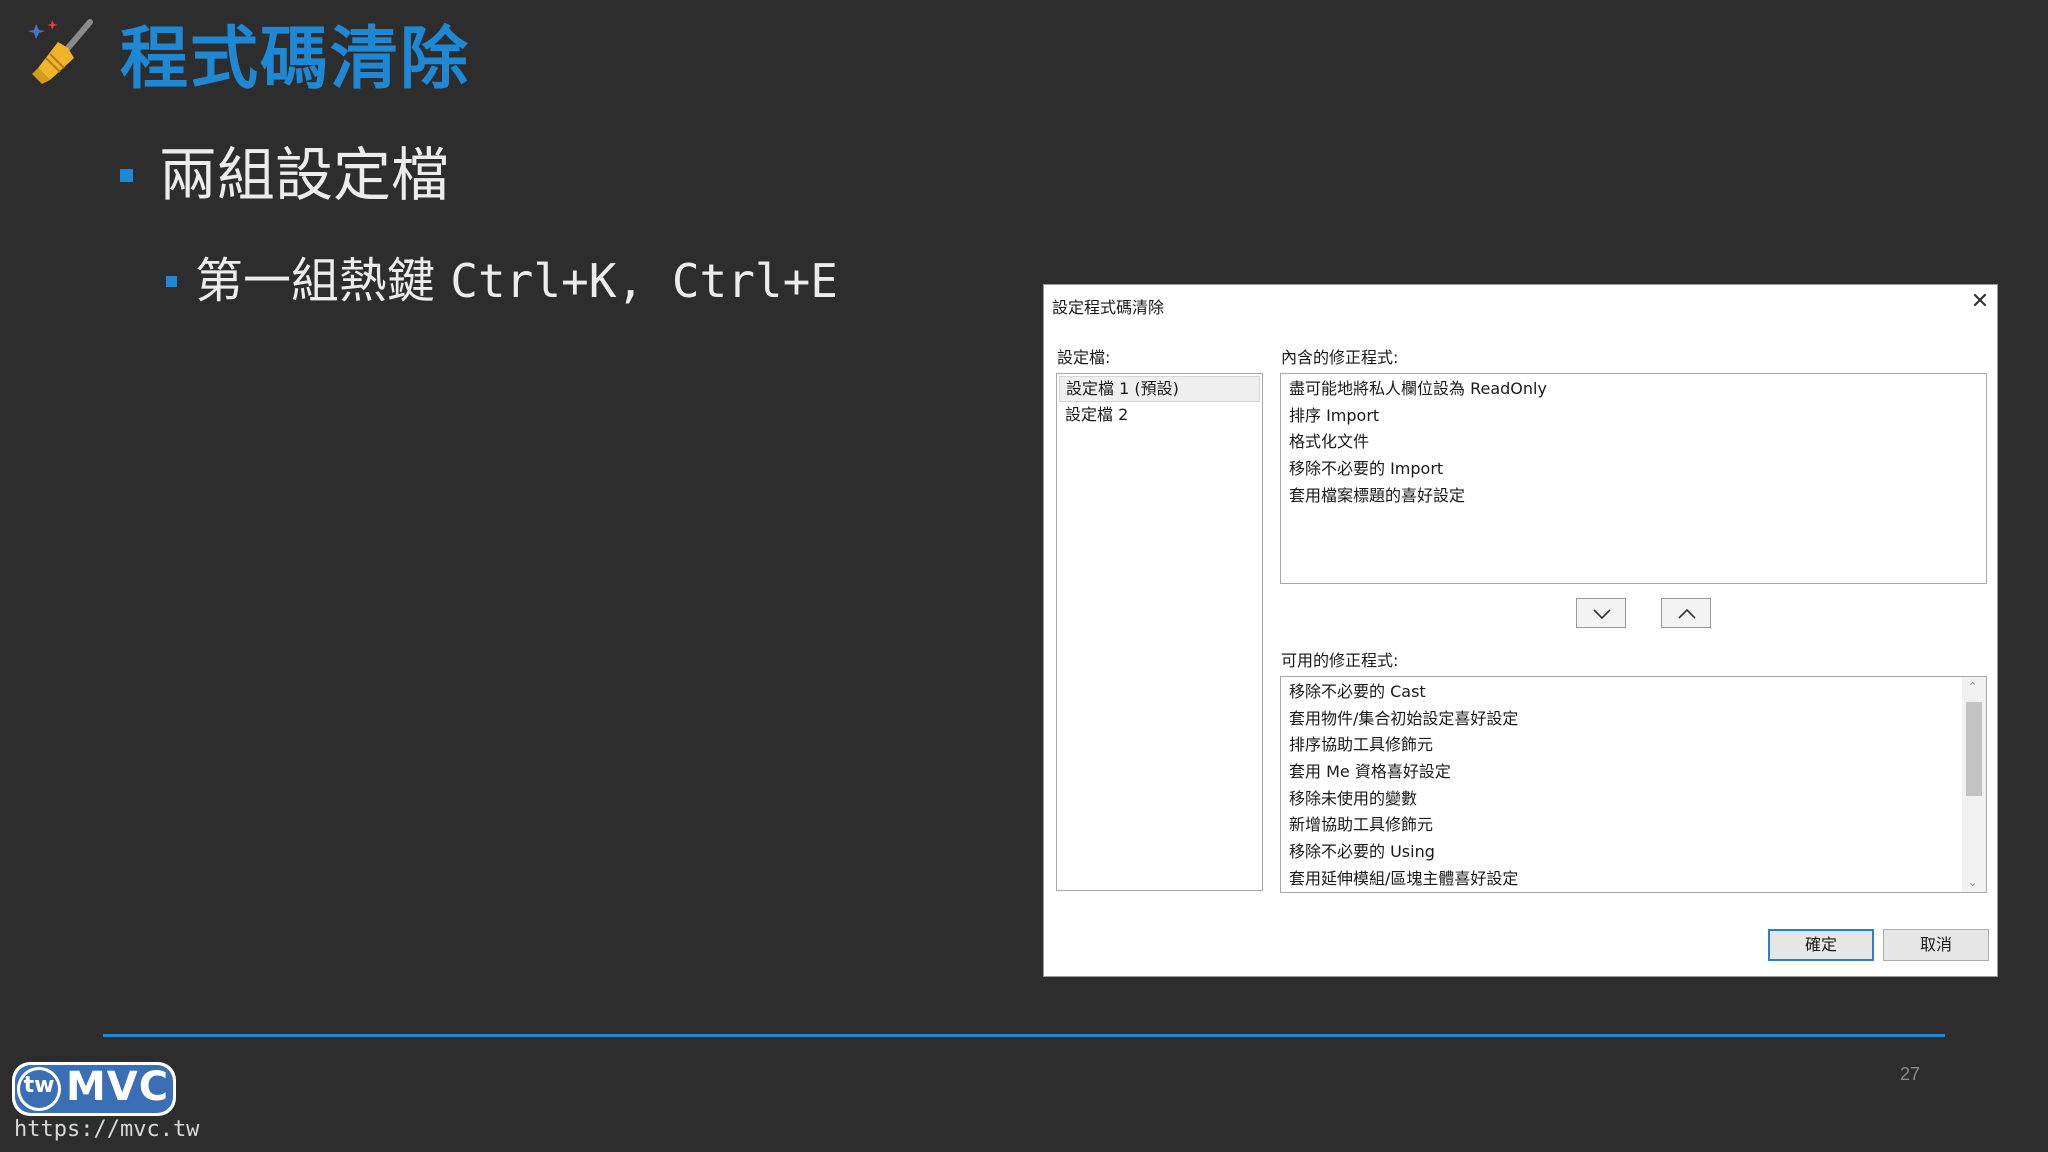 This screenshot has width=2048, height=1152. Describe the element at coordinates (295, 59) in the screenshot. I see `slide-title: 程式碼清除` at that location.